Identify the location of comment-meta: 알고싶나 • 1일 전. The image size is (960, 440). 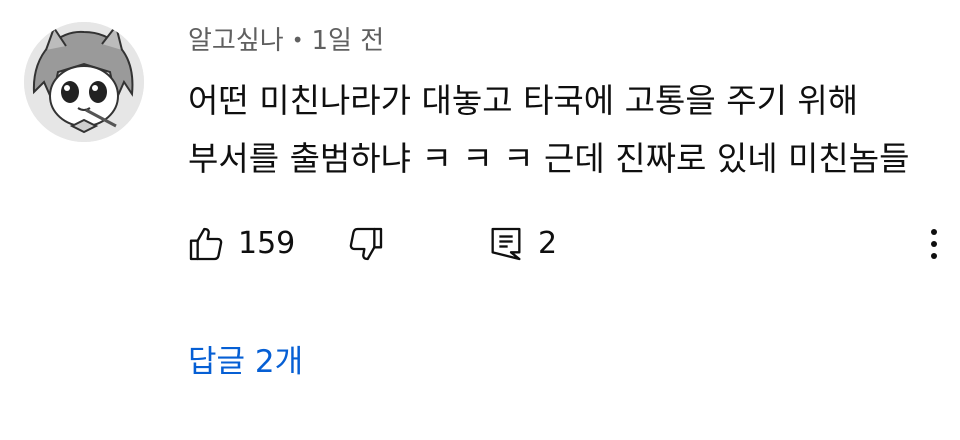
(286, 41).